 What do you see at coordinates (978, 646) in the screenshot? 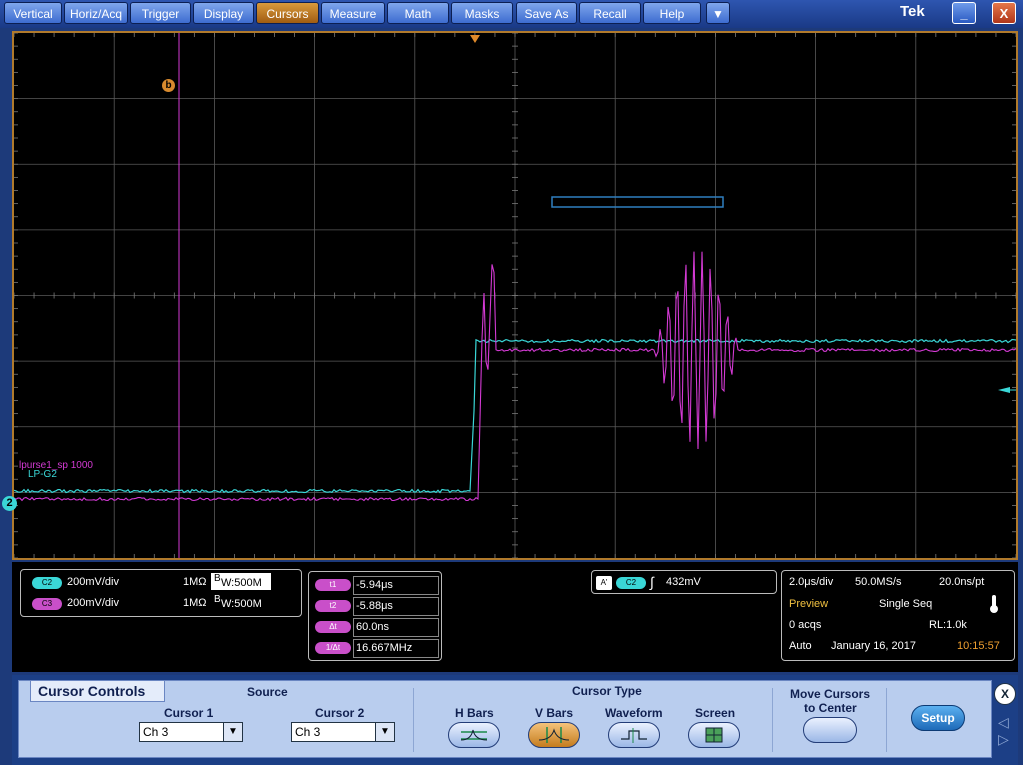
I see `acq-time: 10:15:57` at bounding box center [978, 646].